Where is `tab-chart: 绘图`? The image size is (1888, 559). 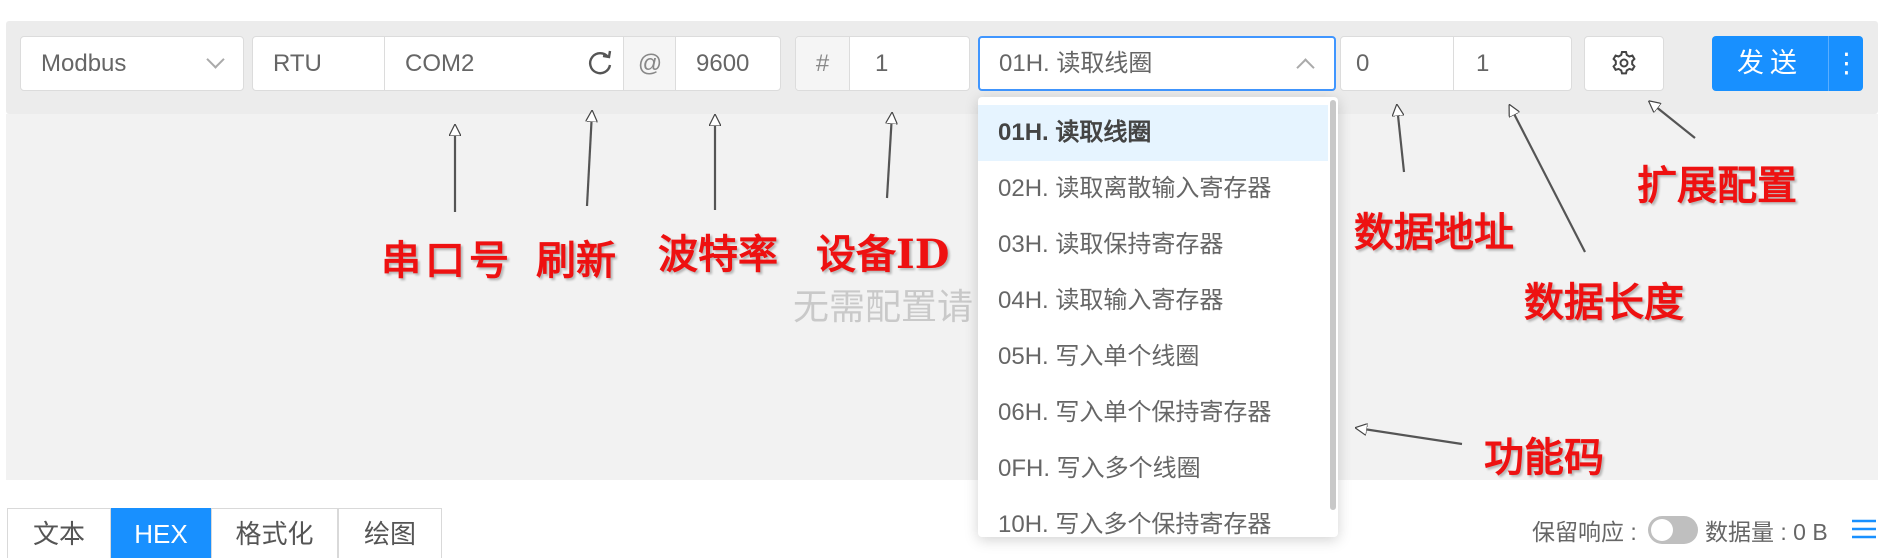
tab-chart: 绘图 is located at coordinates (390, 533).